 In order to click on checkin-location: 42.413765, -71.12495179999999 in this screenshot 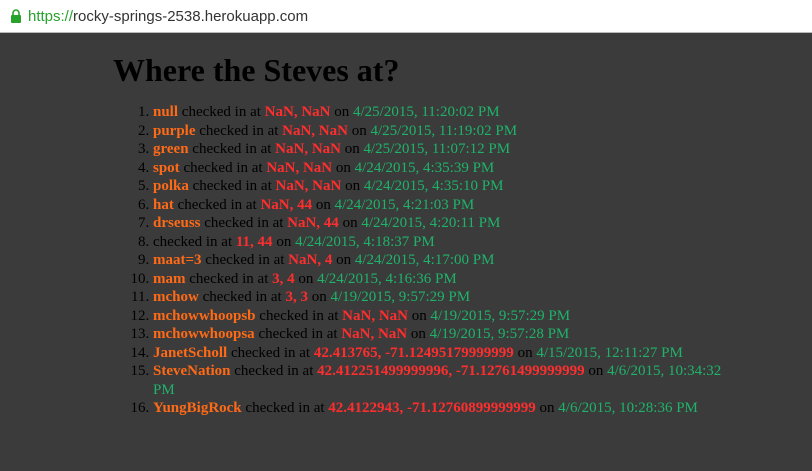, I will do `click(413, 352)`.